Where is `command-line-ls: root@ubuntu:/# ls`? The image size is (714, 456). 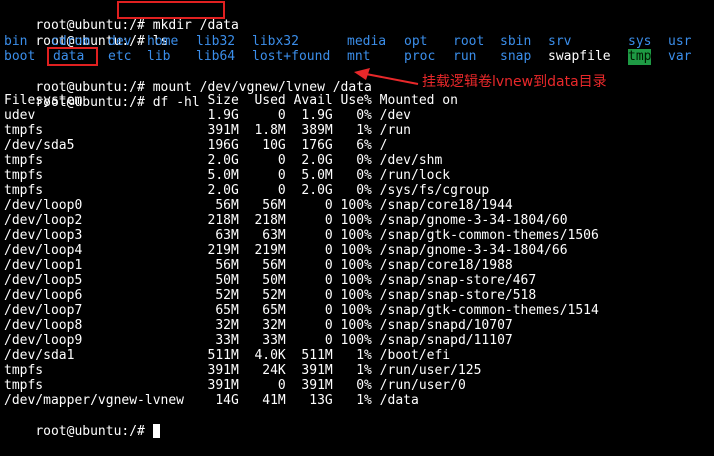 command-line-ls: root@ubuntu:/# ls is located at coordinates (86, 33).